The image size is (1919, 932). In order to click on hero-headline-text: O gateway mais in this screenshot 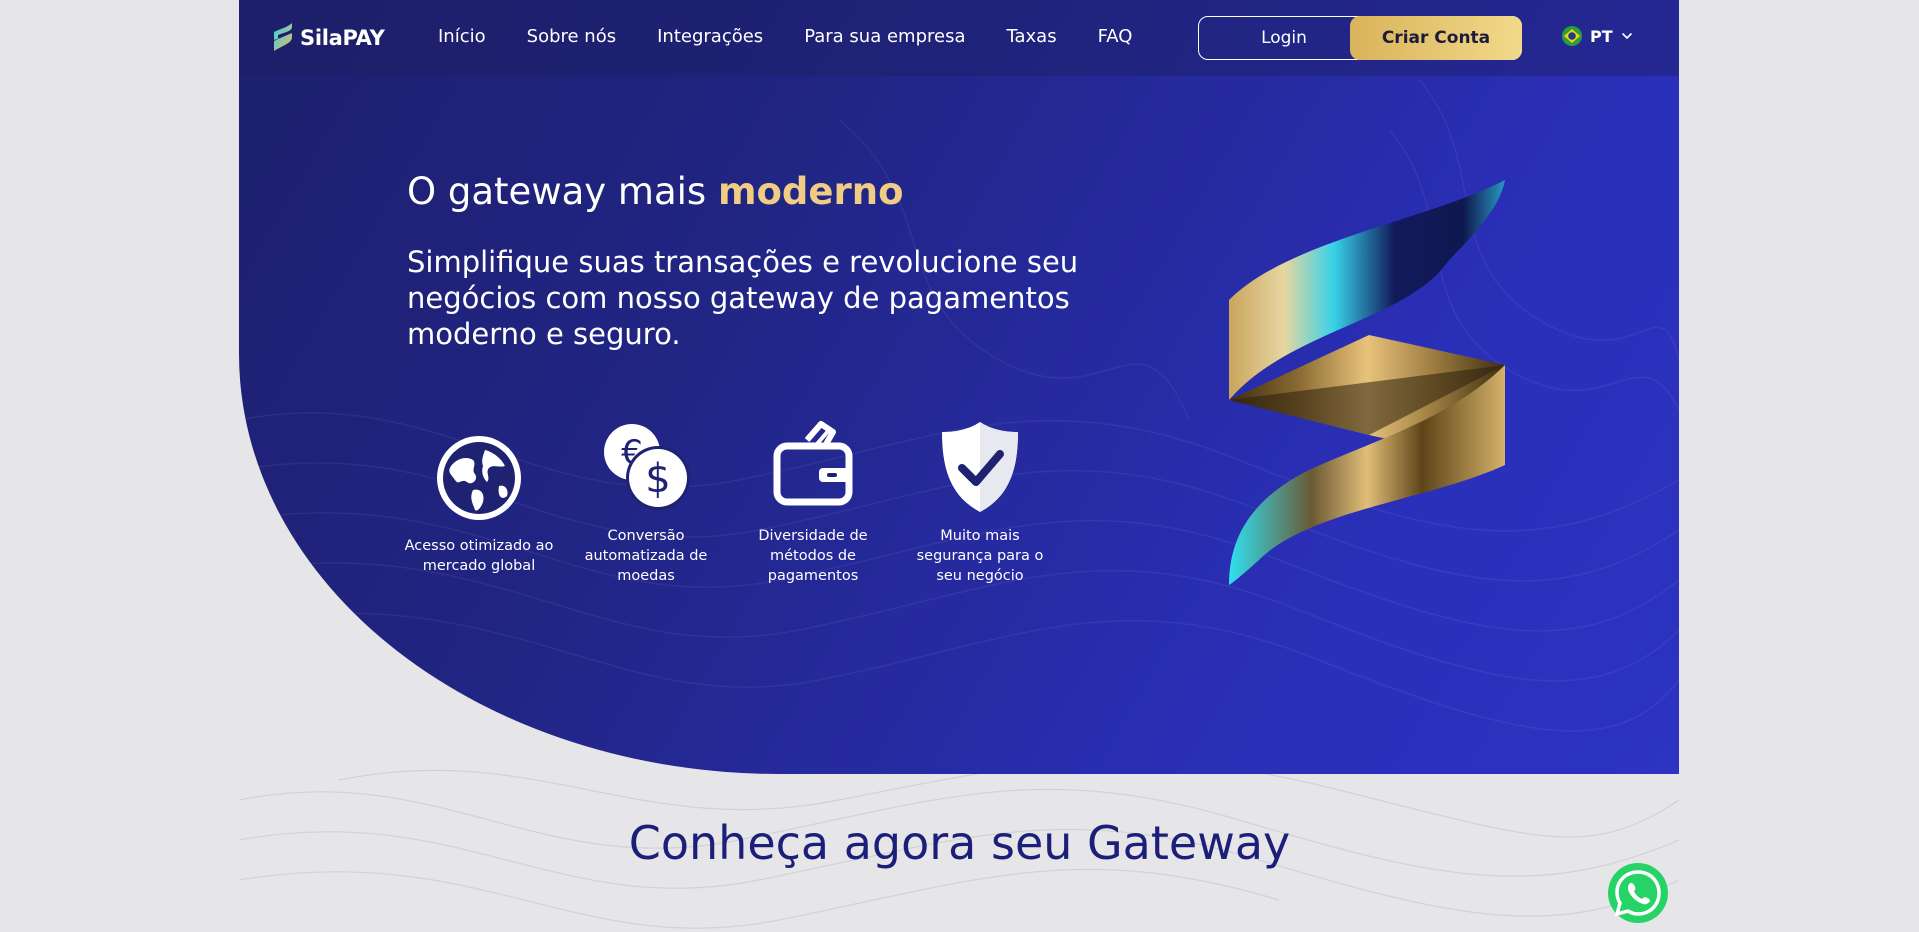, I will do `click(562, 191)`.